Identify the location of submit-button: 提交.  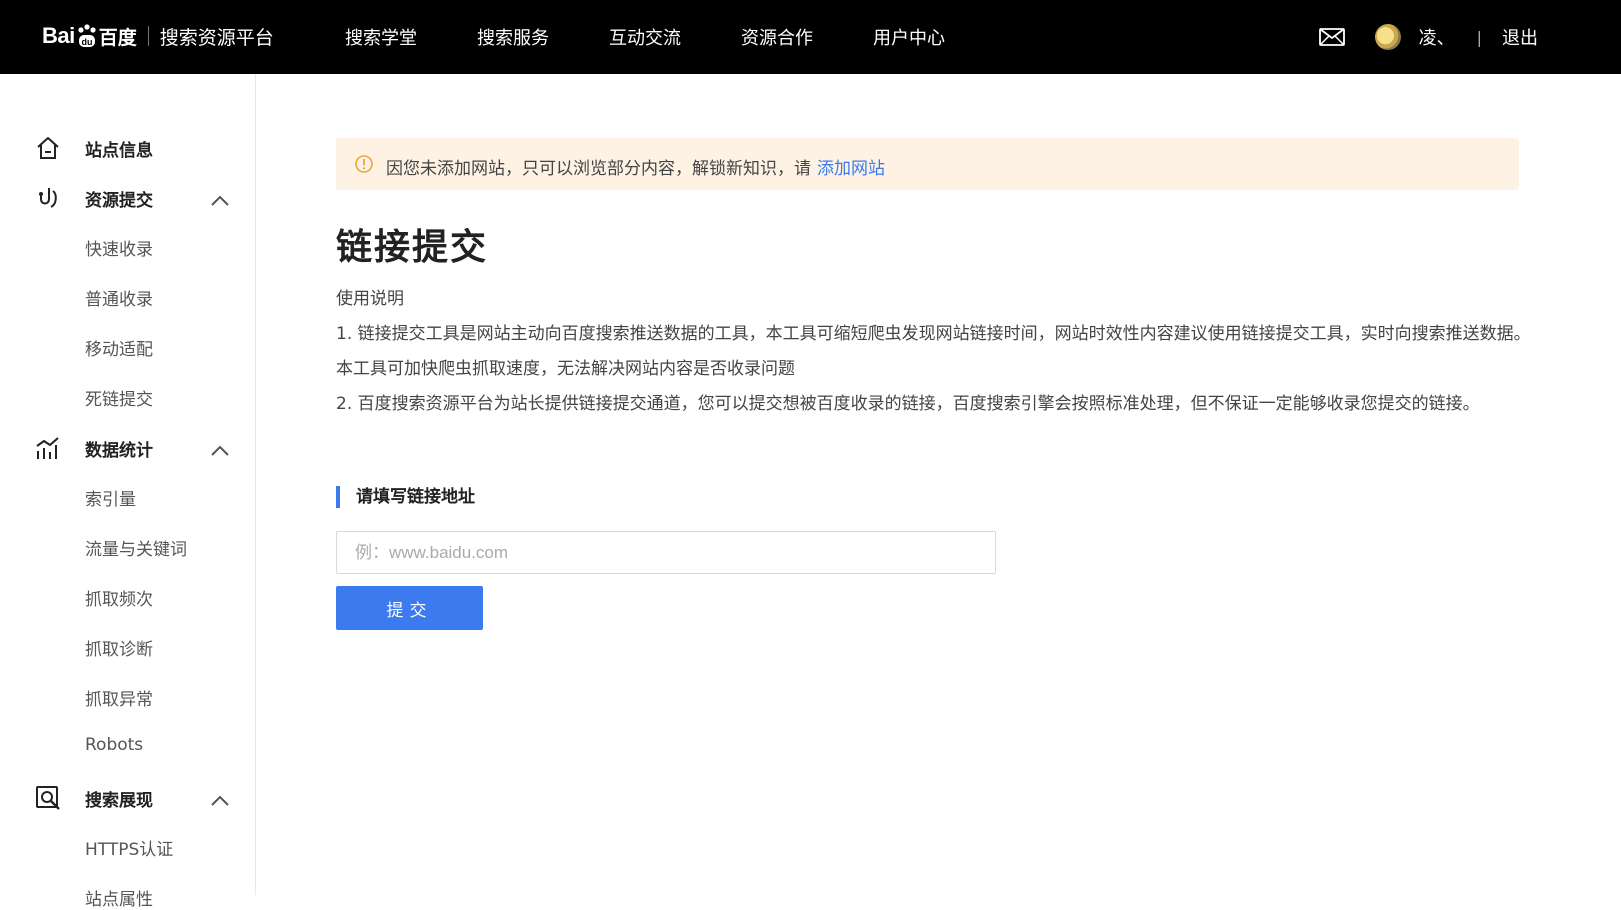
(409, 608).